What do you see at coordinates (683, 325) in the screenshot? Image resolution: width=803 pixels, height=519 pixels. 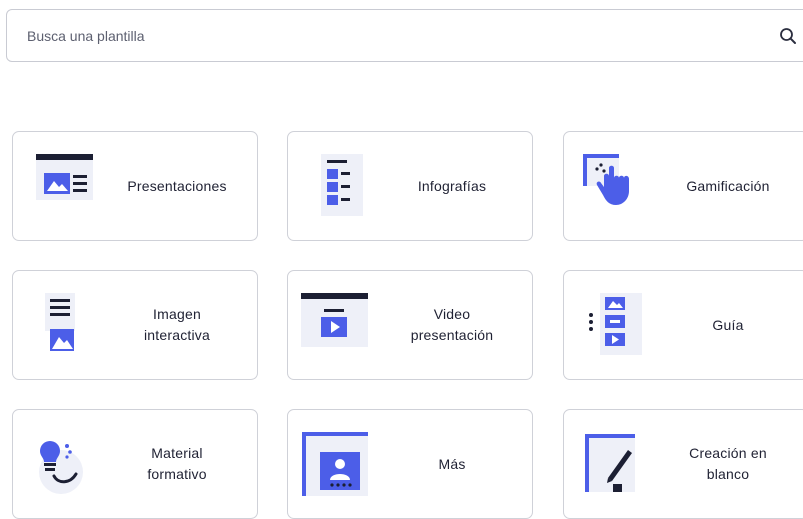 I see `category-card-guia: Guía` at bounding box center [683, 325].